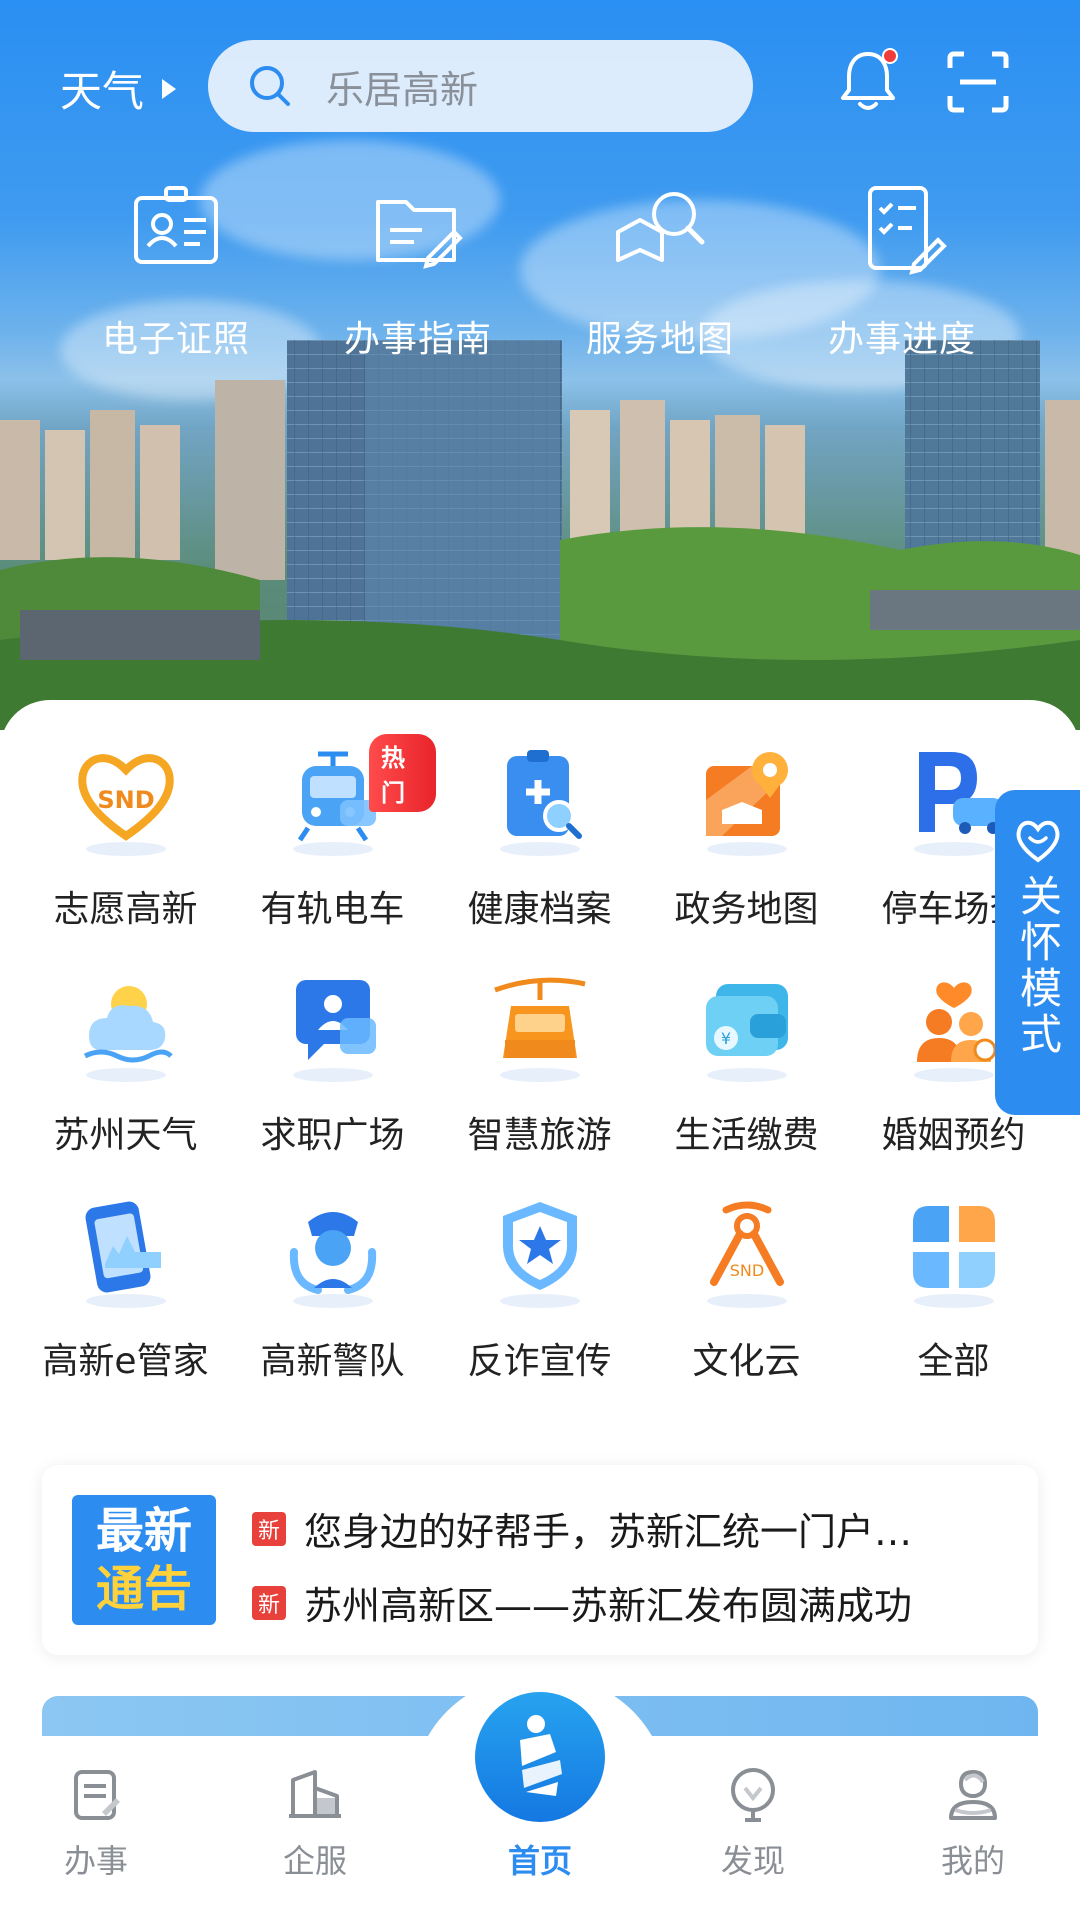  I want to click on wallet-icon: ¥, so click(746, 1020).